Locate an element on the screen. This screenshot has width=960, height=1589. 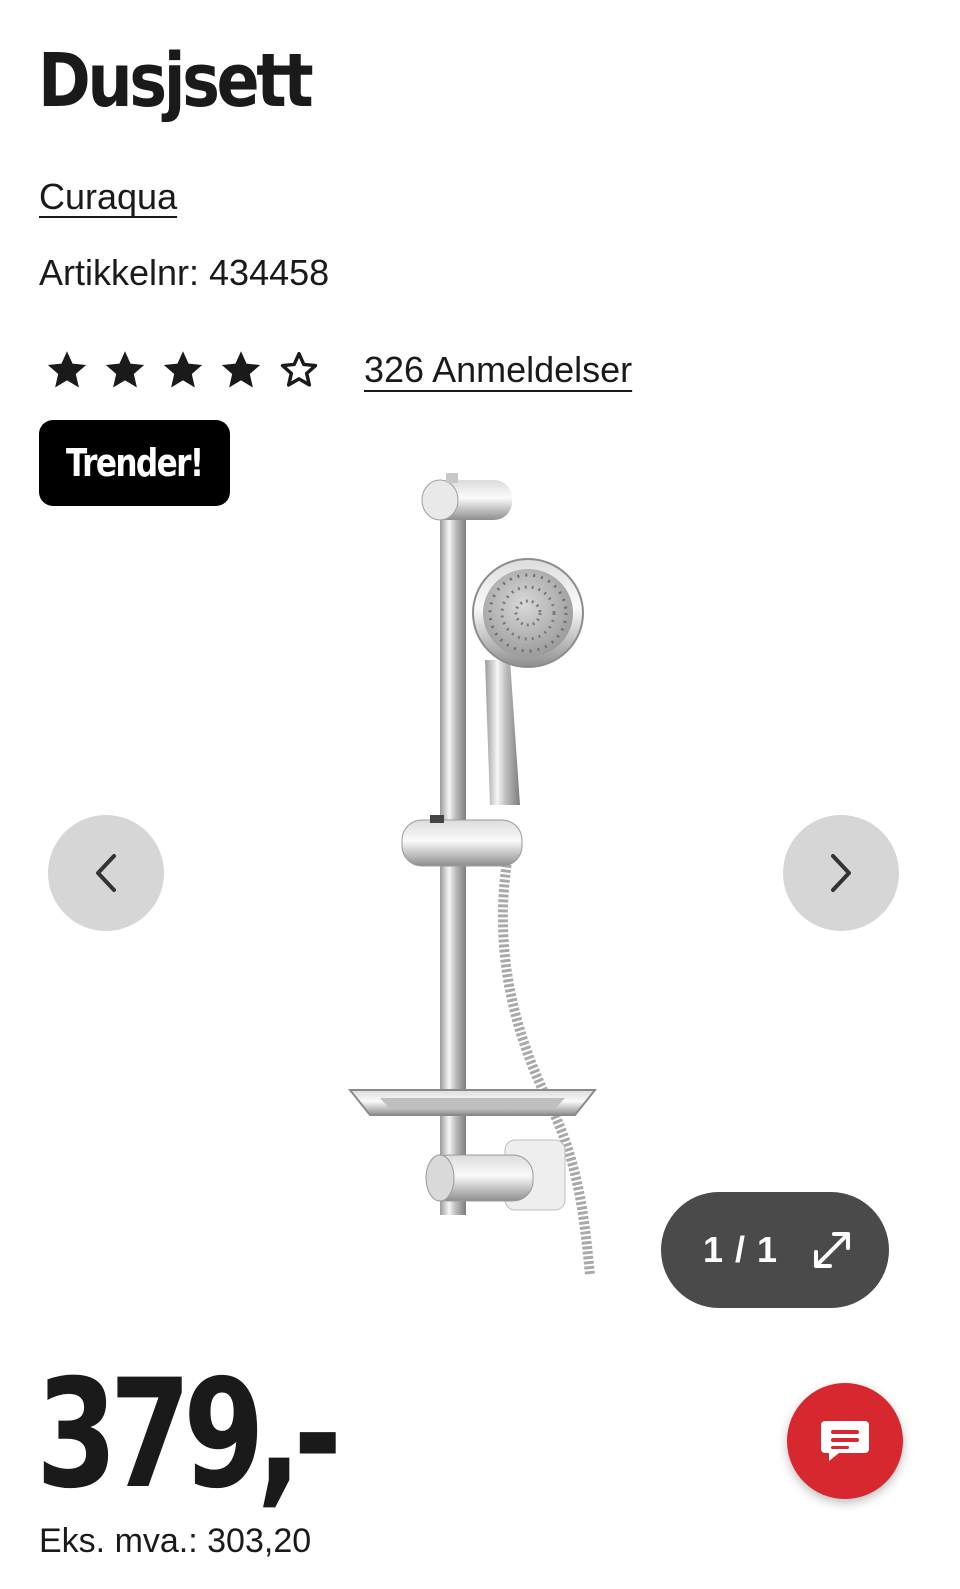
price-ex-vat: Eks. mva.: 303,20 is located at coordinates (175, 1541).